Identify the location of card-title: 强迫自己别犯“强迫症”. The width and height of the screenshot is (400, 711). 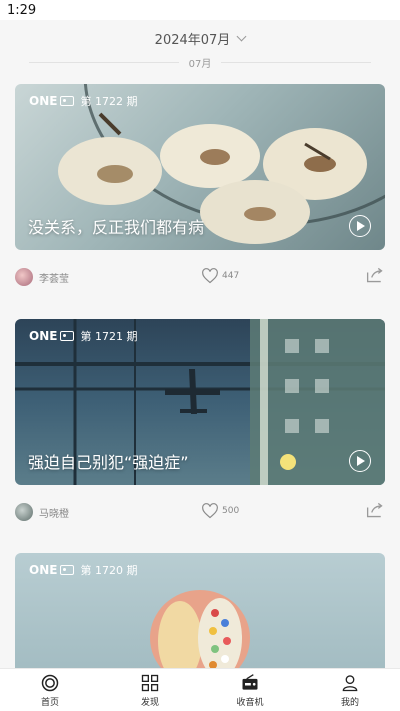
(108, 462).